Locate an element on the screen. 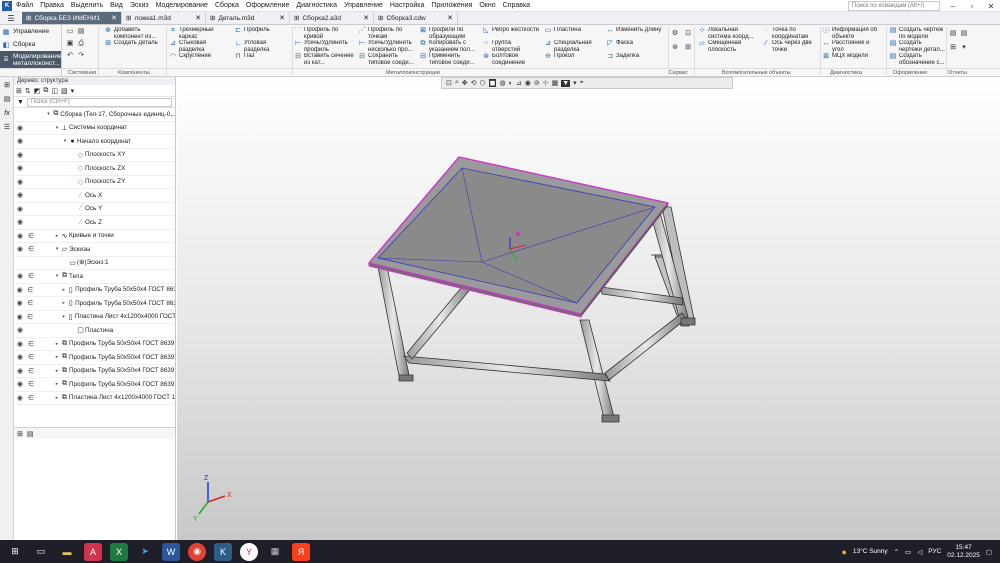 The width and height of the screenshot is (1000, 563). tree-panel-icon: ⊞ is located at coordinates (7, 85).